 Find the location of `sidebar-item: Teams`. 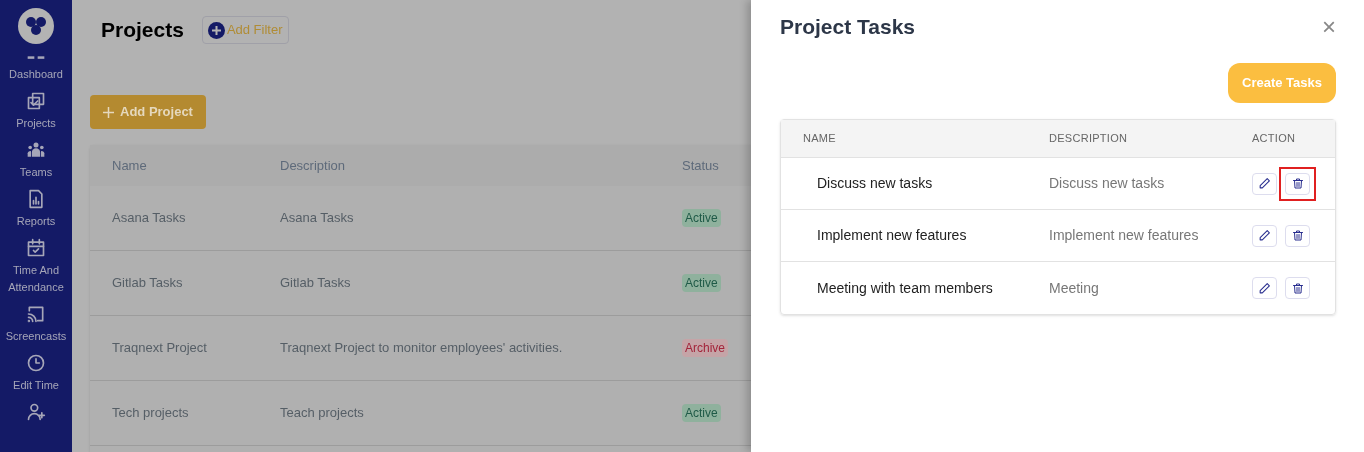

sidebar-item: Teams is located at coordinates (36, 160).